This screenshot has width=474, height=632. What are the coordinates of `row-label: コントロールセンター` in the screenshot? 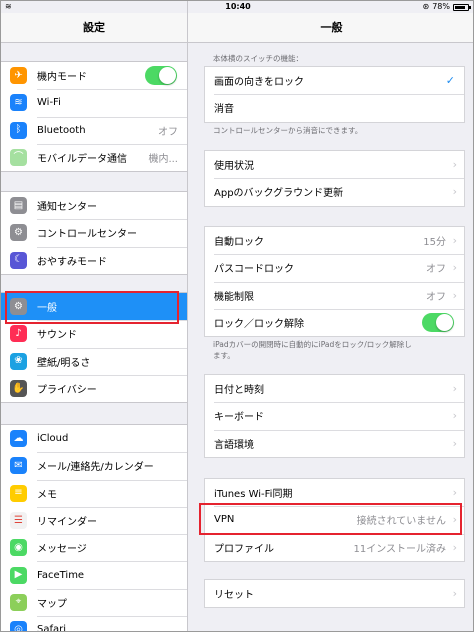 It's located at (87, 235).